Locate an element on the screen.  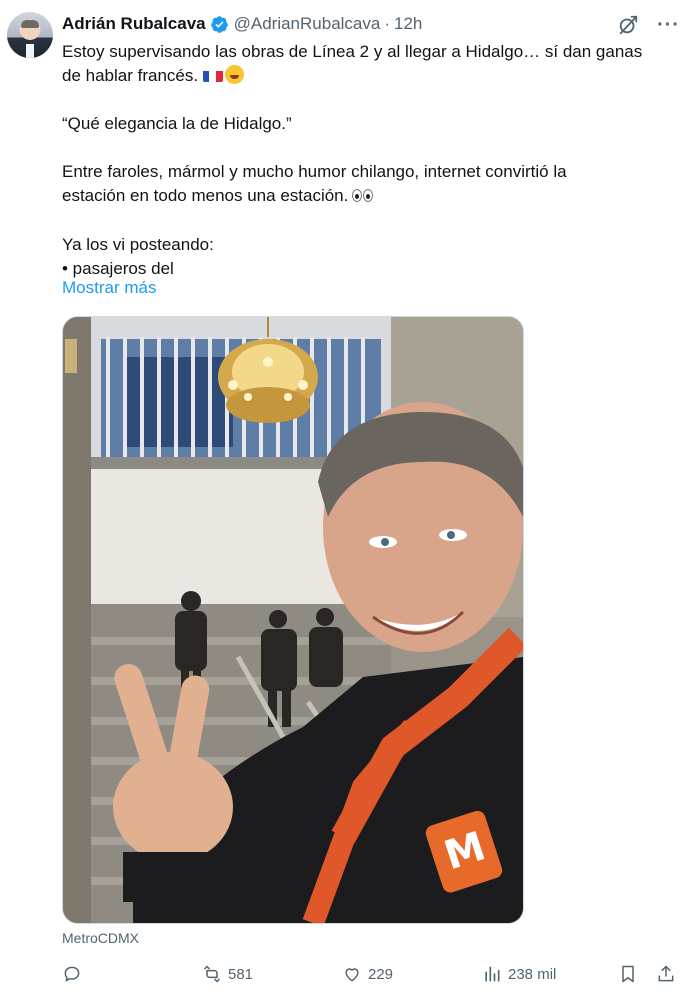
reply-button is located at coordinates (75, 974).